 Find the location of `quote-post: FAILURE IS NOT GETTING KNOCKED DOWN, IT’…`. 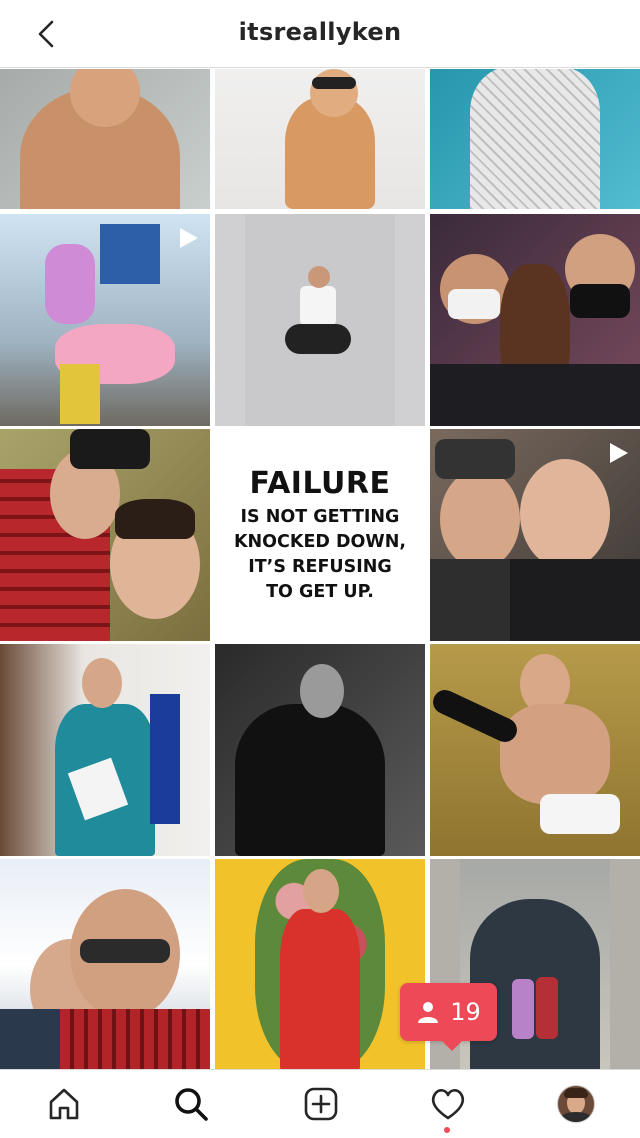

quote-post: FAILURE IS NOT GETTING KNOCKED DOWN, IT’… is located at coordinates (320, 535).